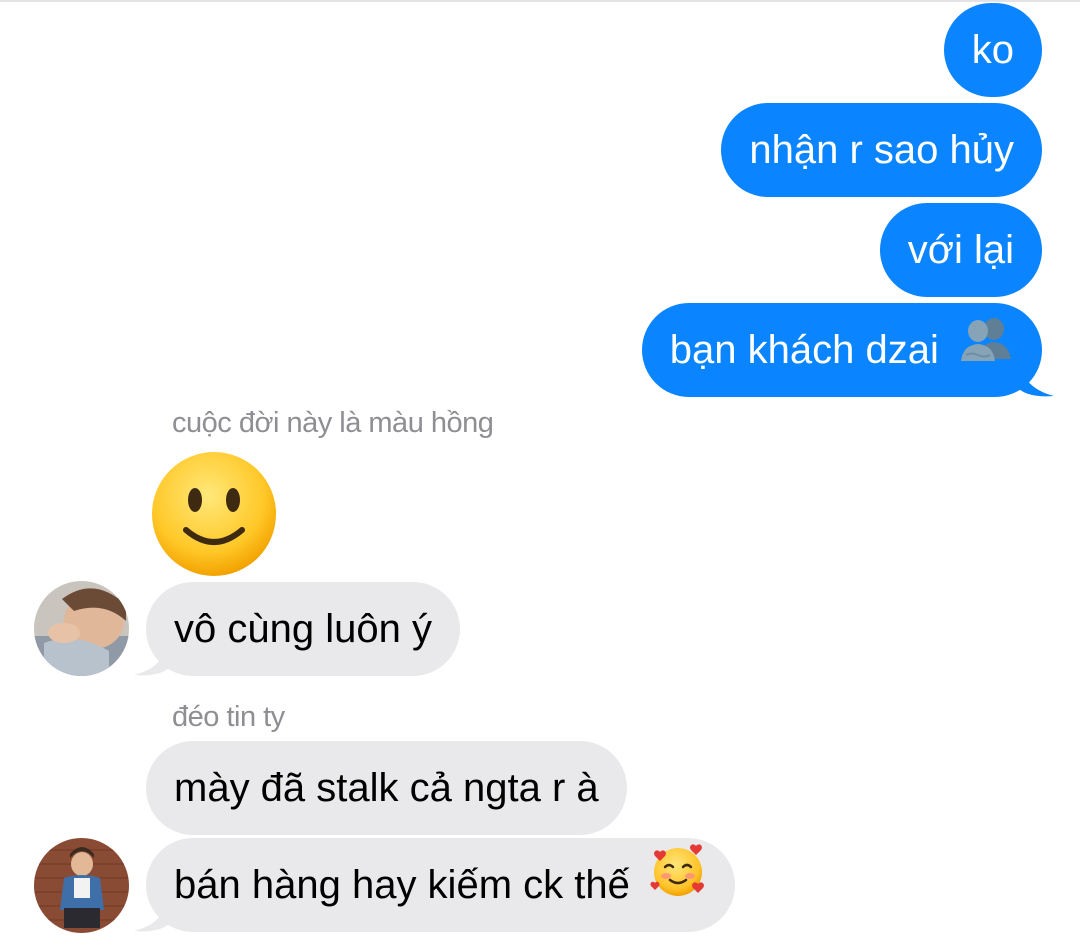  I want to click on incoming-message-bubble: bán hàng hay kiếm ck thế, so click(440, 885).